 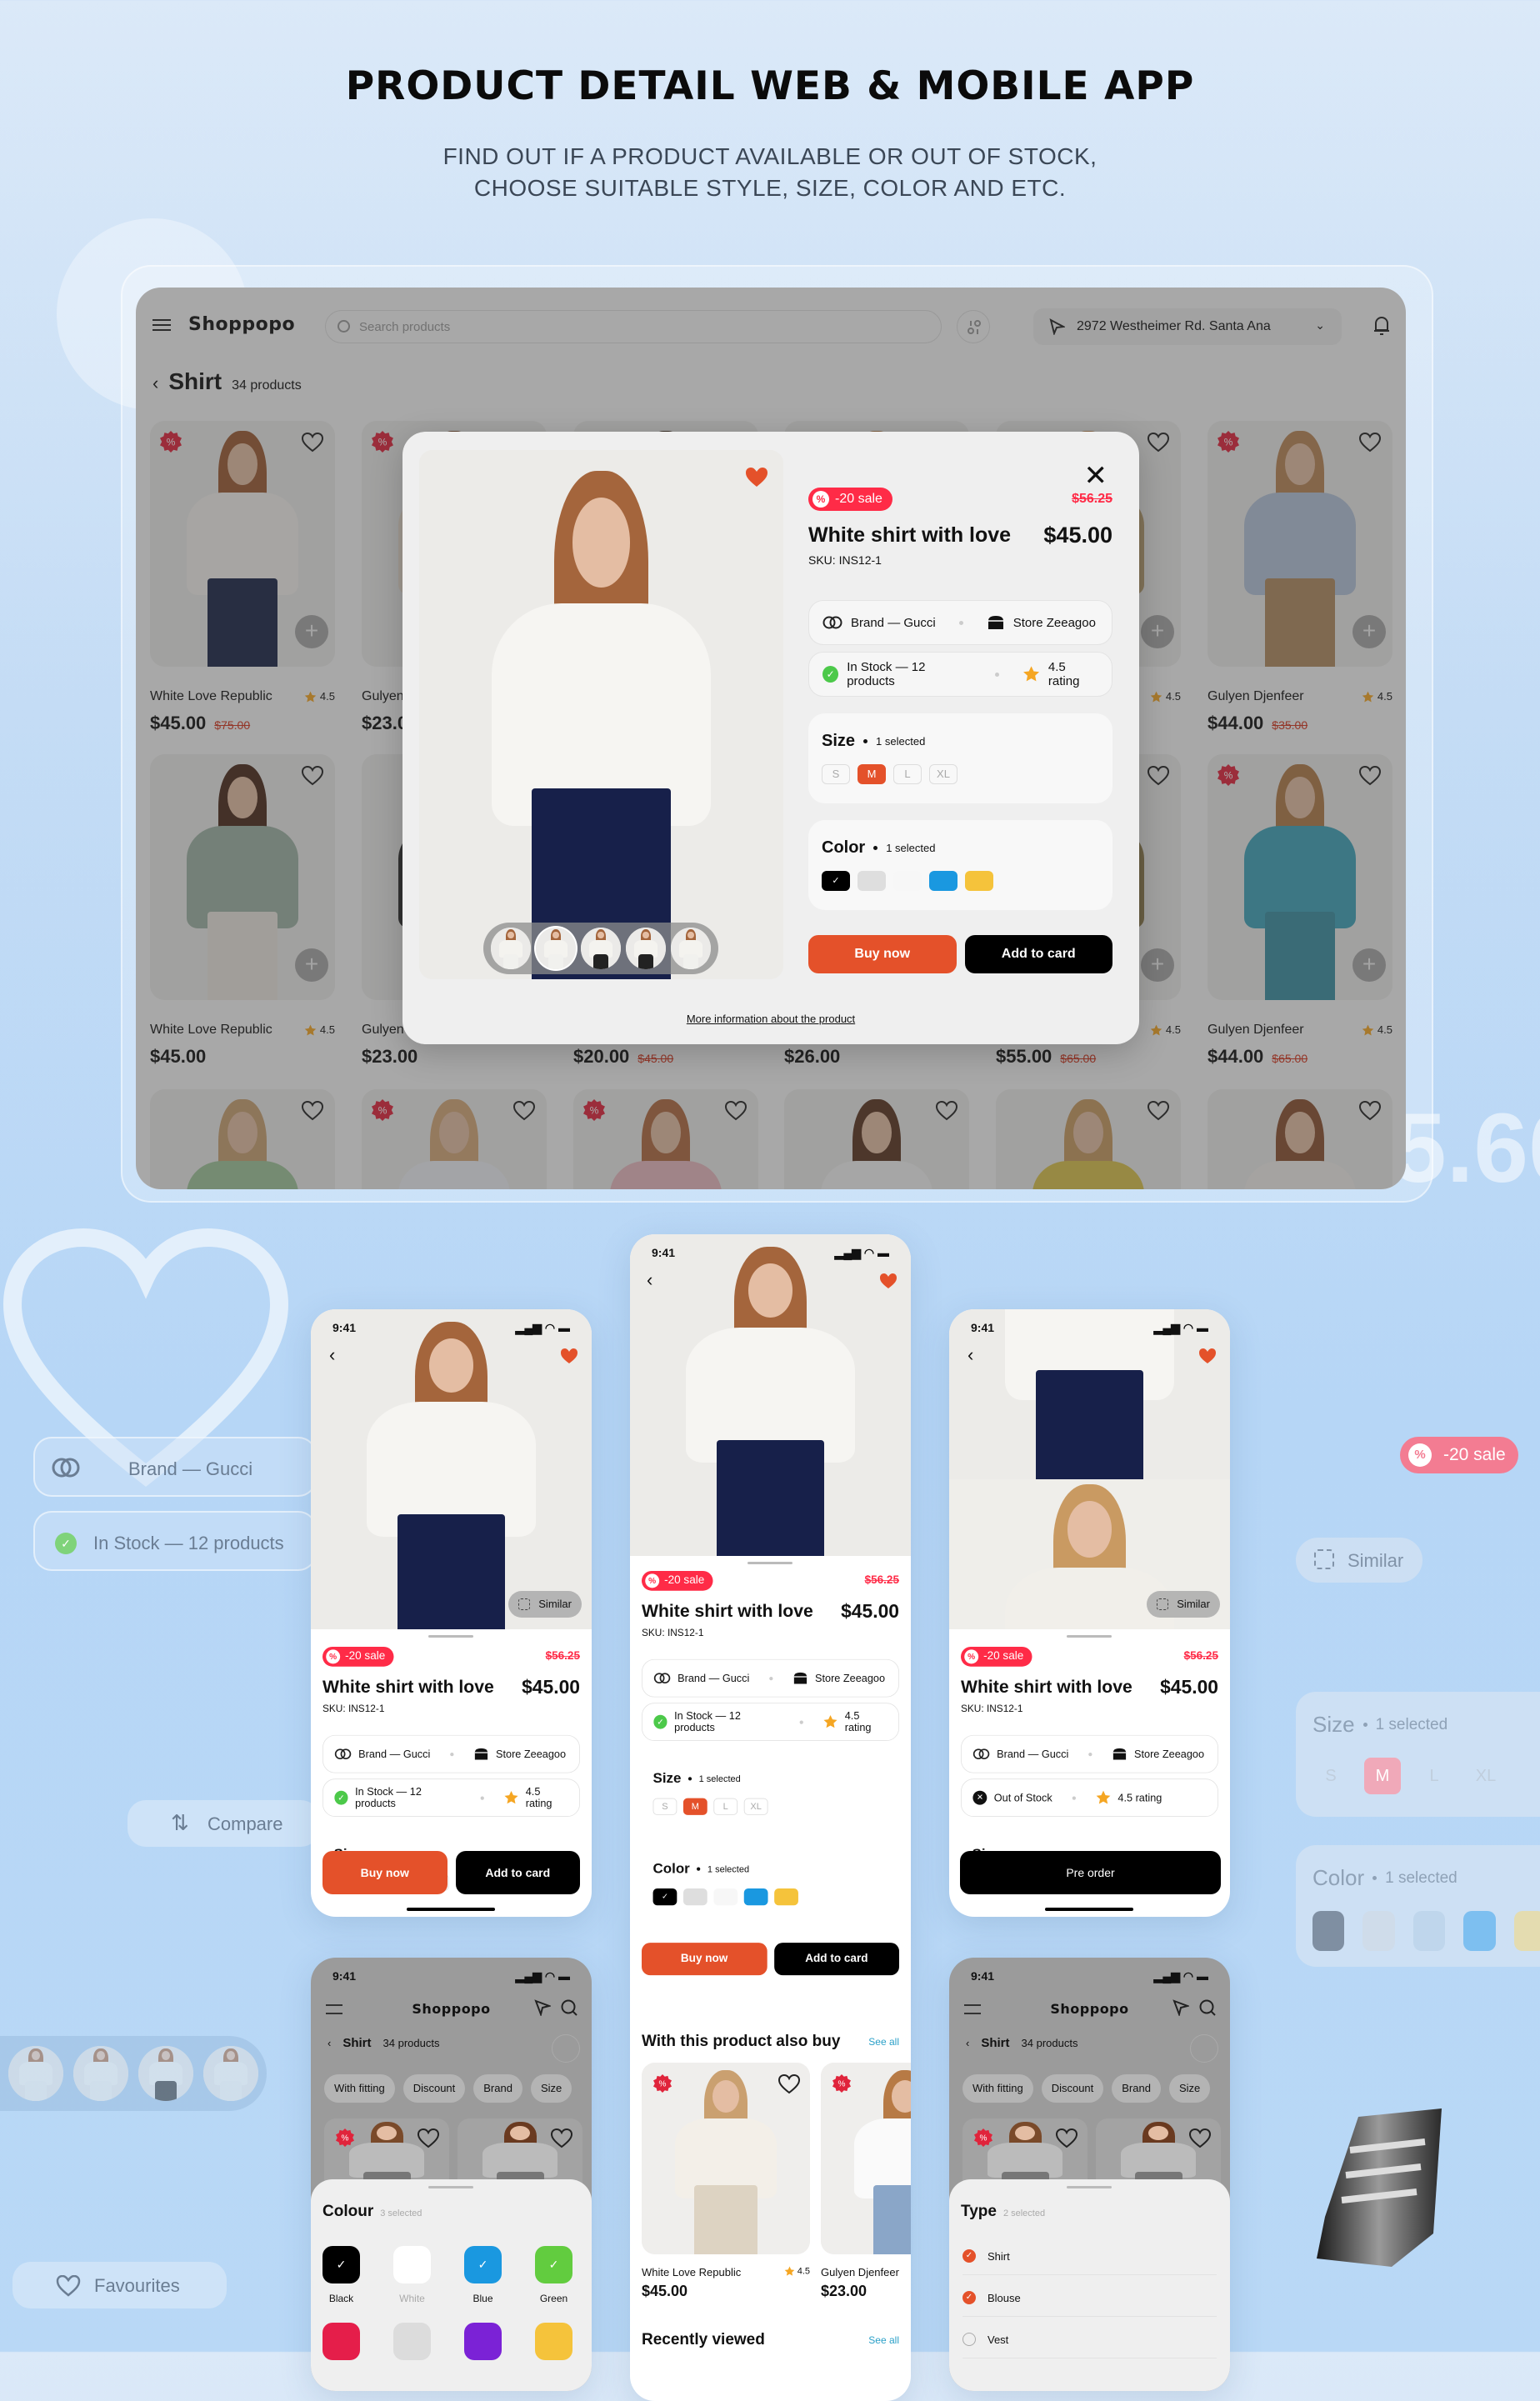 I want to click on more-info-link: More information about the product, so click(x=770, y=1019).